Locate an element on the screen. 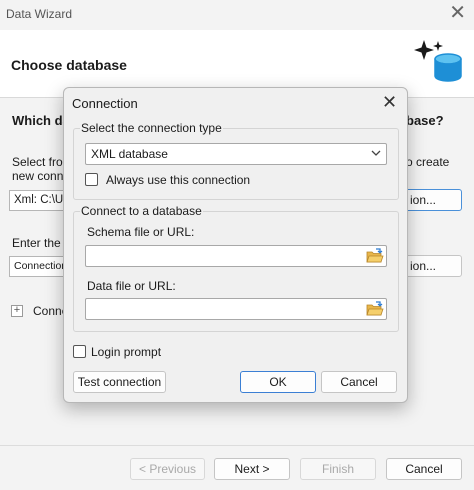 This screenshot has height=490, width=474. page-title: Choose database is located at coordinates (69, 65).